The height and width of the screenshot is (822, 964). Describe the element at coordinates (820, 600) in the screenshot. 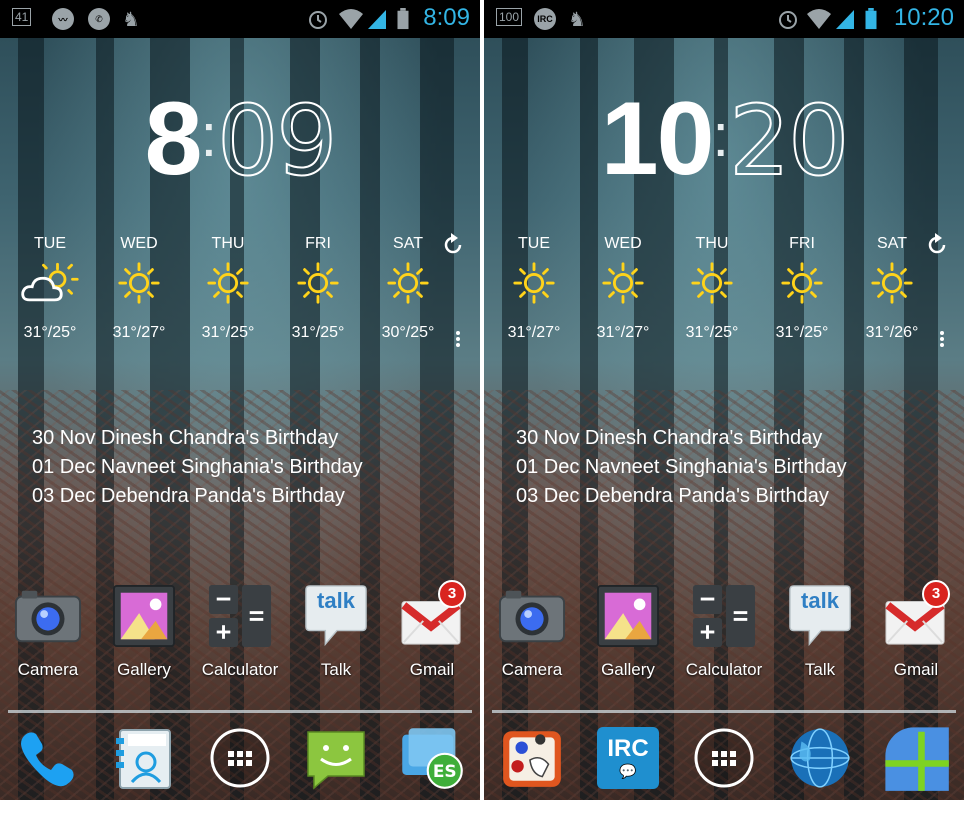

I see `talk-icon-text: talk` at that location.